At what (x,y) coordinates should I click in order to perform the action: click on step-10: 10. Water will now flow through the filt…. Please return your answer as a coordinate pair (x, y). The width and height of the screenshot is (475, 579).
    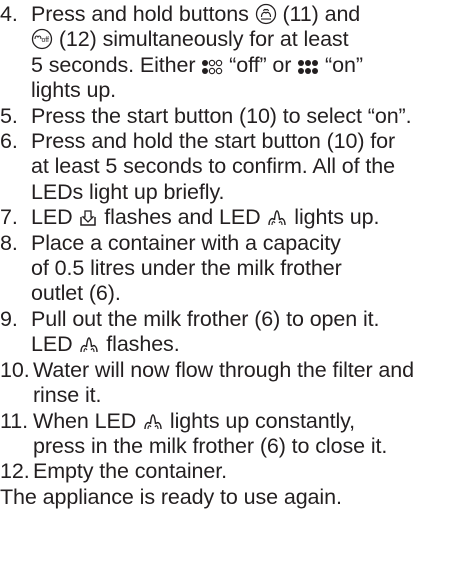
    Looking at the image, I should click on (237, 383).